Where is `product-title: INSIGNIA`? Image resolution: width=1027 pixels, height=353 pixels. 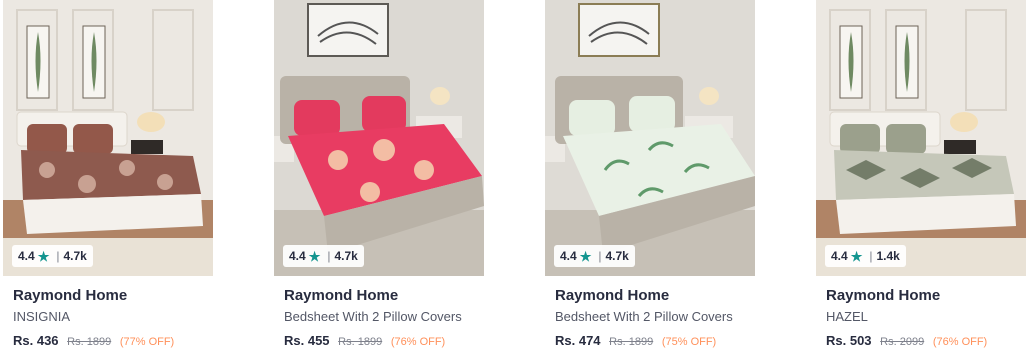
product-title: INSIGNIA is located at coordinates (112, 316).